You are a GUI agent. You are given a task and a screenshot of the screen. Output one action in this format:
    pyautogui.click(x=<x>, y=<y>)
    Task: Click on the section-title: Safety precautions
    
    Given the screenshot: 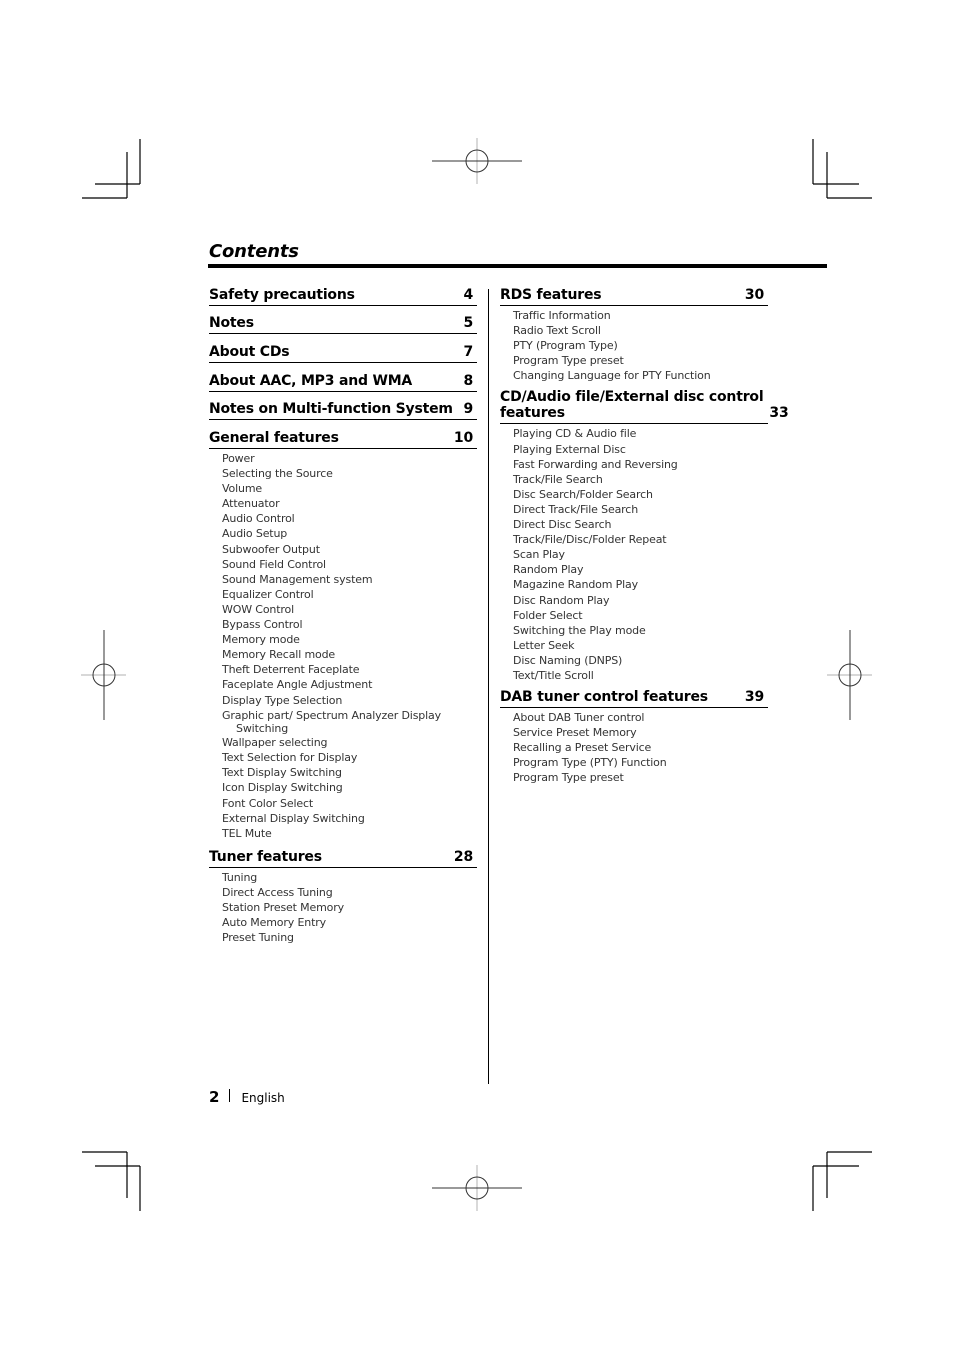 What is the action you would take?
    pyautogui.click(x=336, y=295)
    